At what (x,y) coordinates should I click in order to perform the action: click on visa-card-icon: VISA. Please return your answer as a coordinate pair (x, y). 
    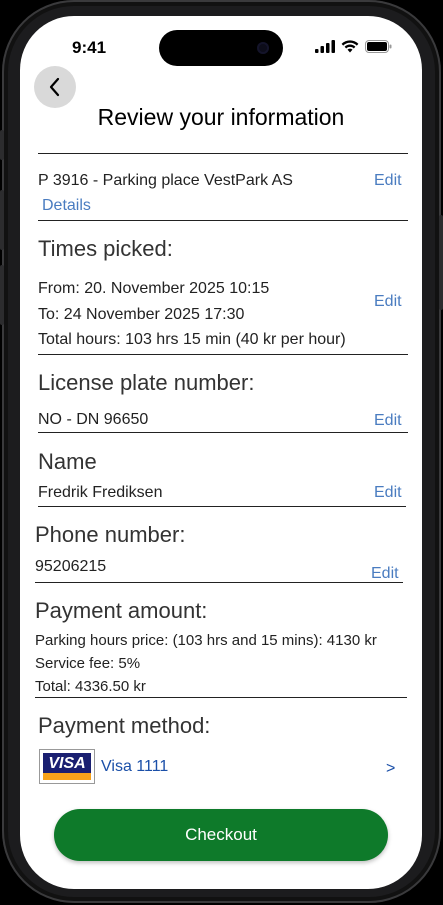
    Looking at the image, I should click on (67, 766).